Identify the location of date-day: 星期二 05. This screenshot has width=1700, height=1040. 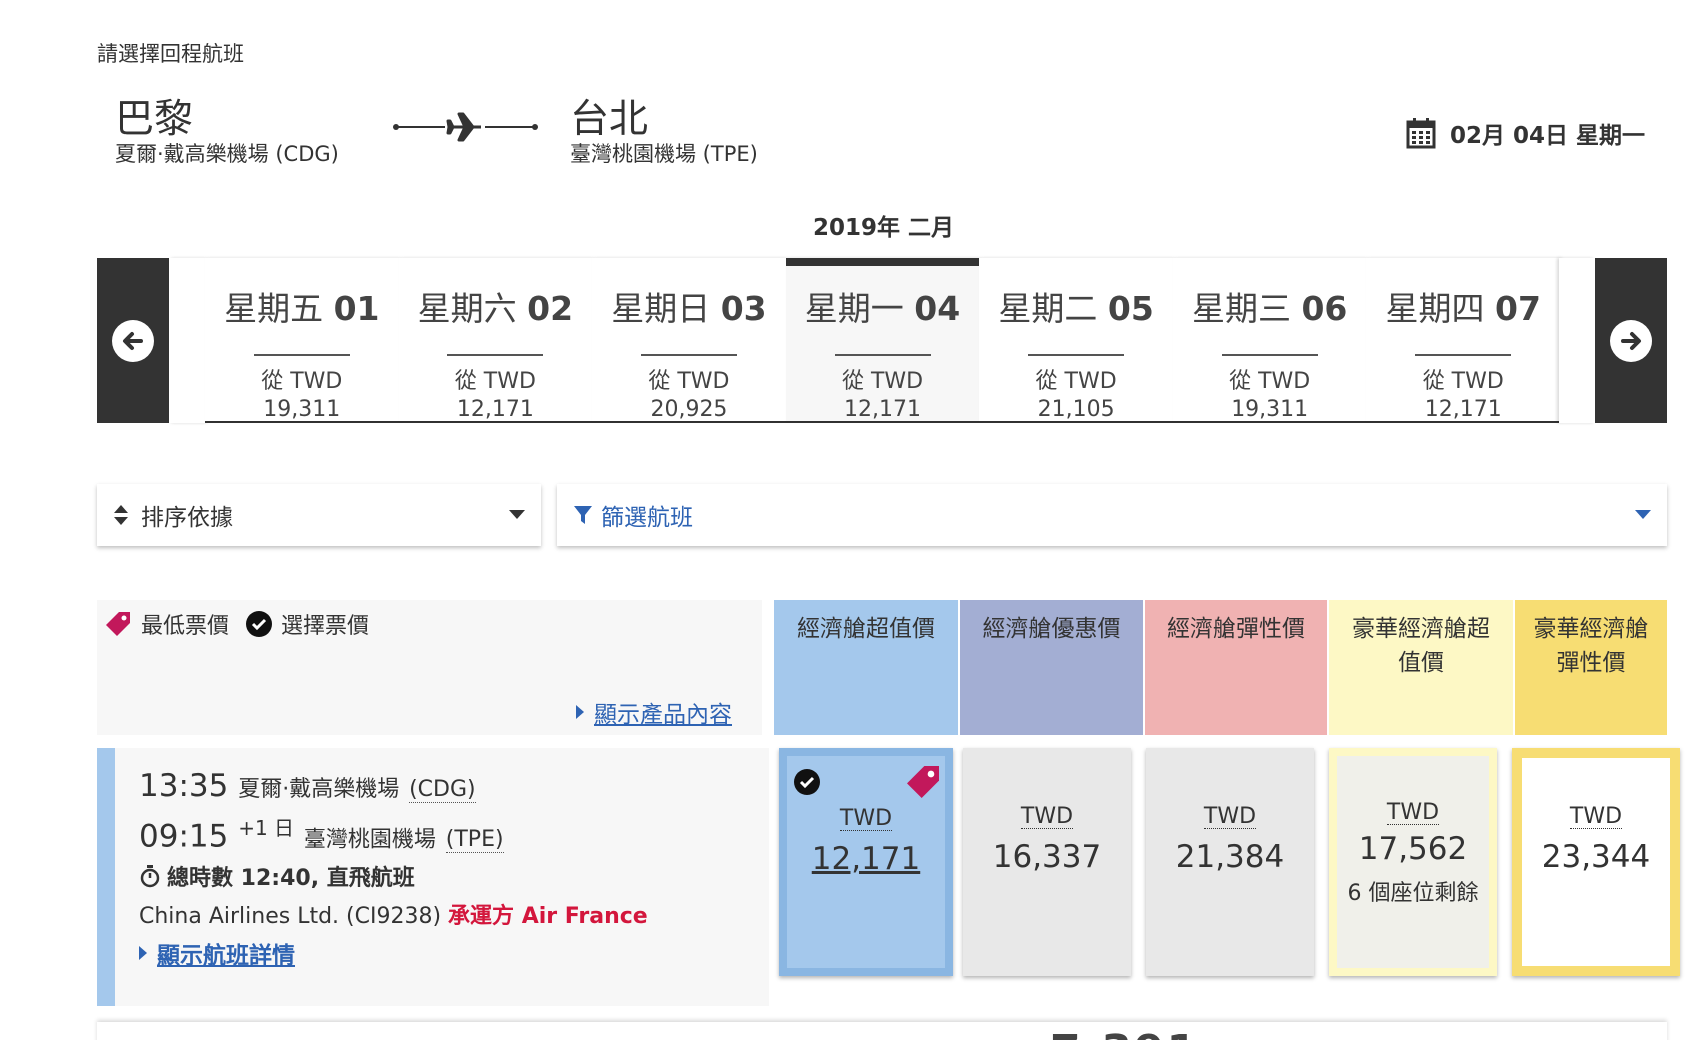
(1076, 308).